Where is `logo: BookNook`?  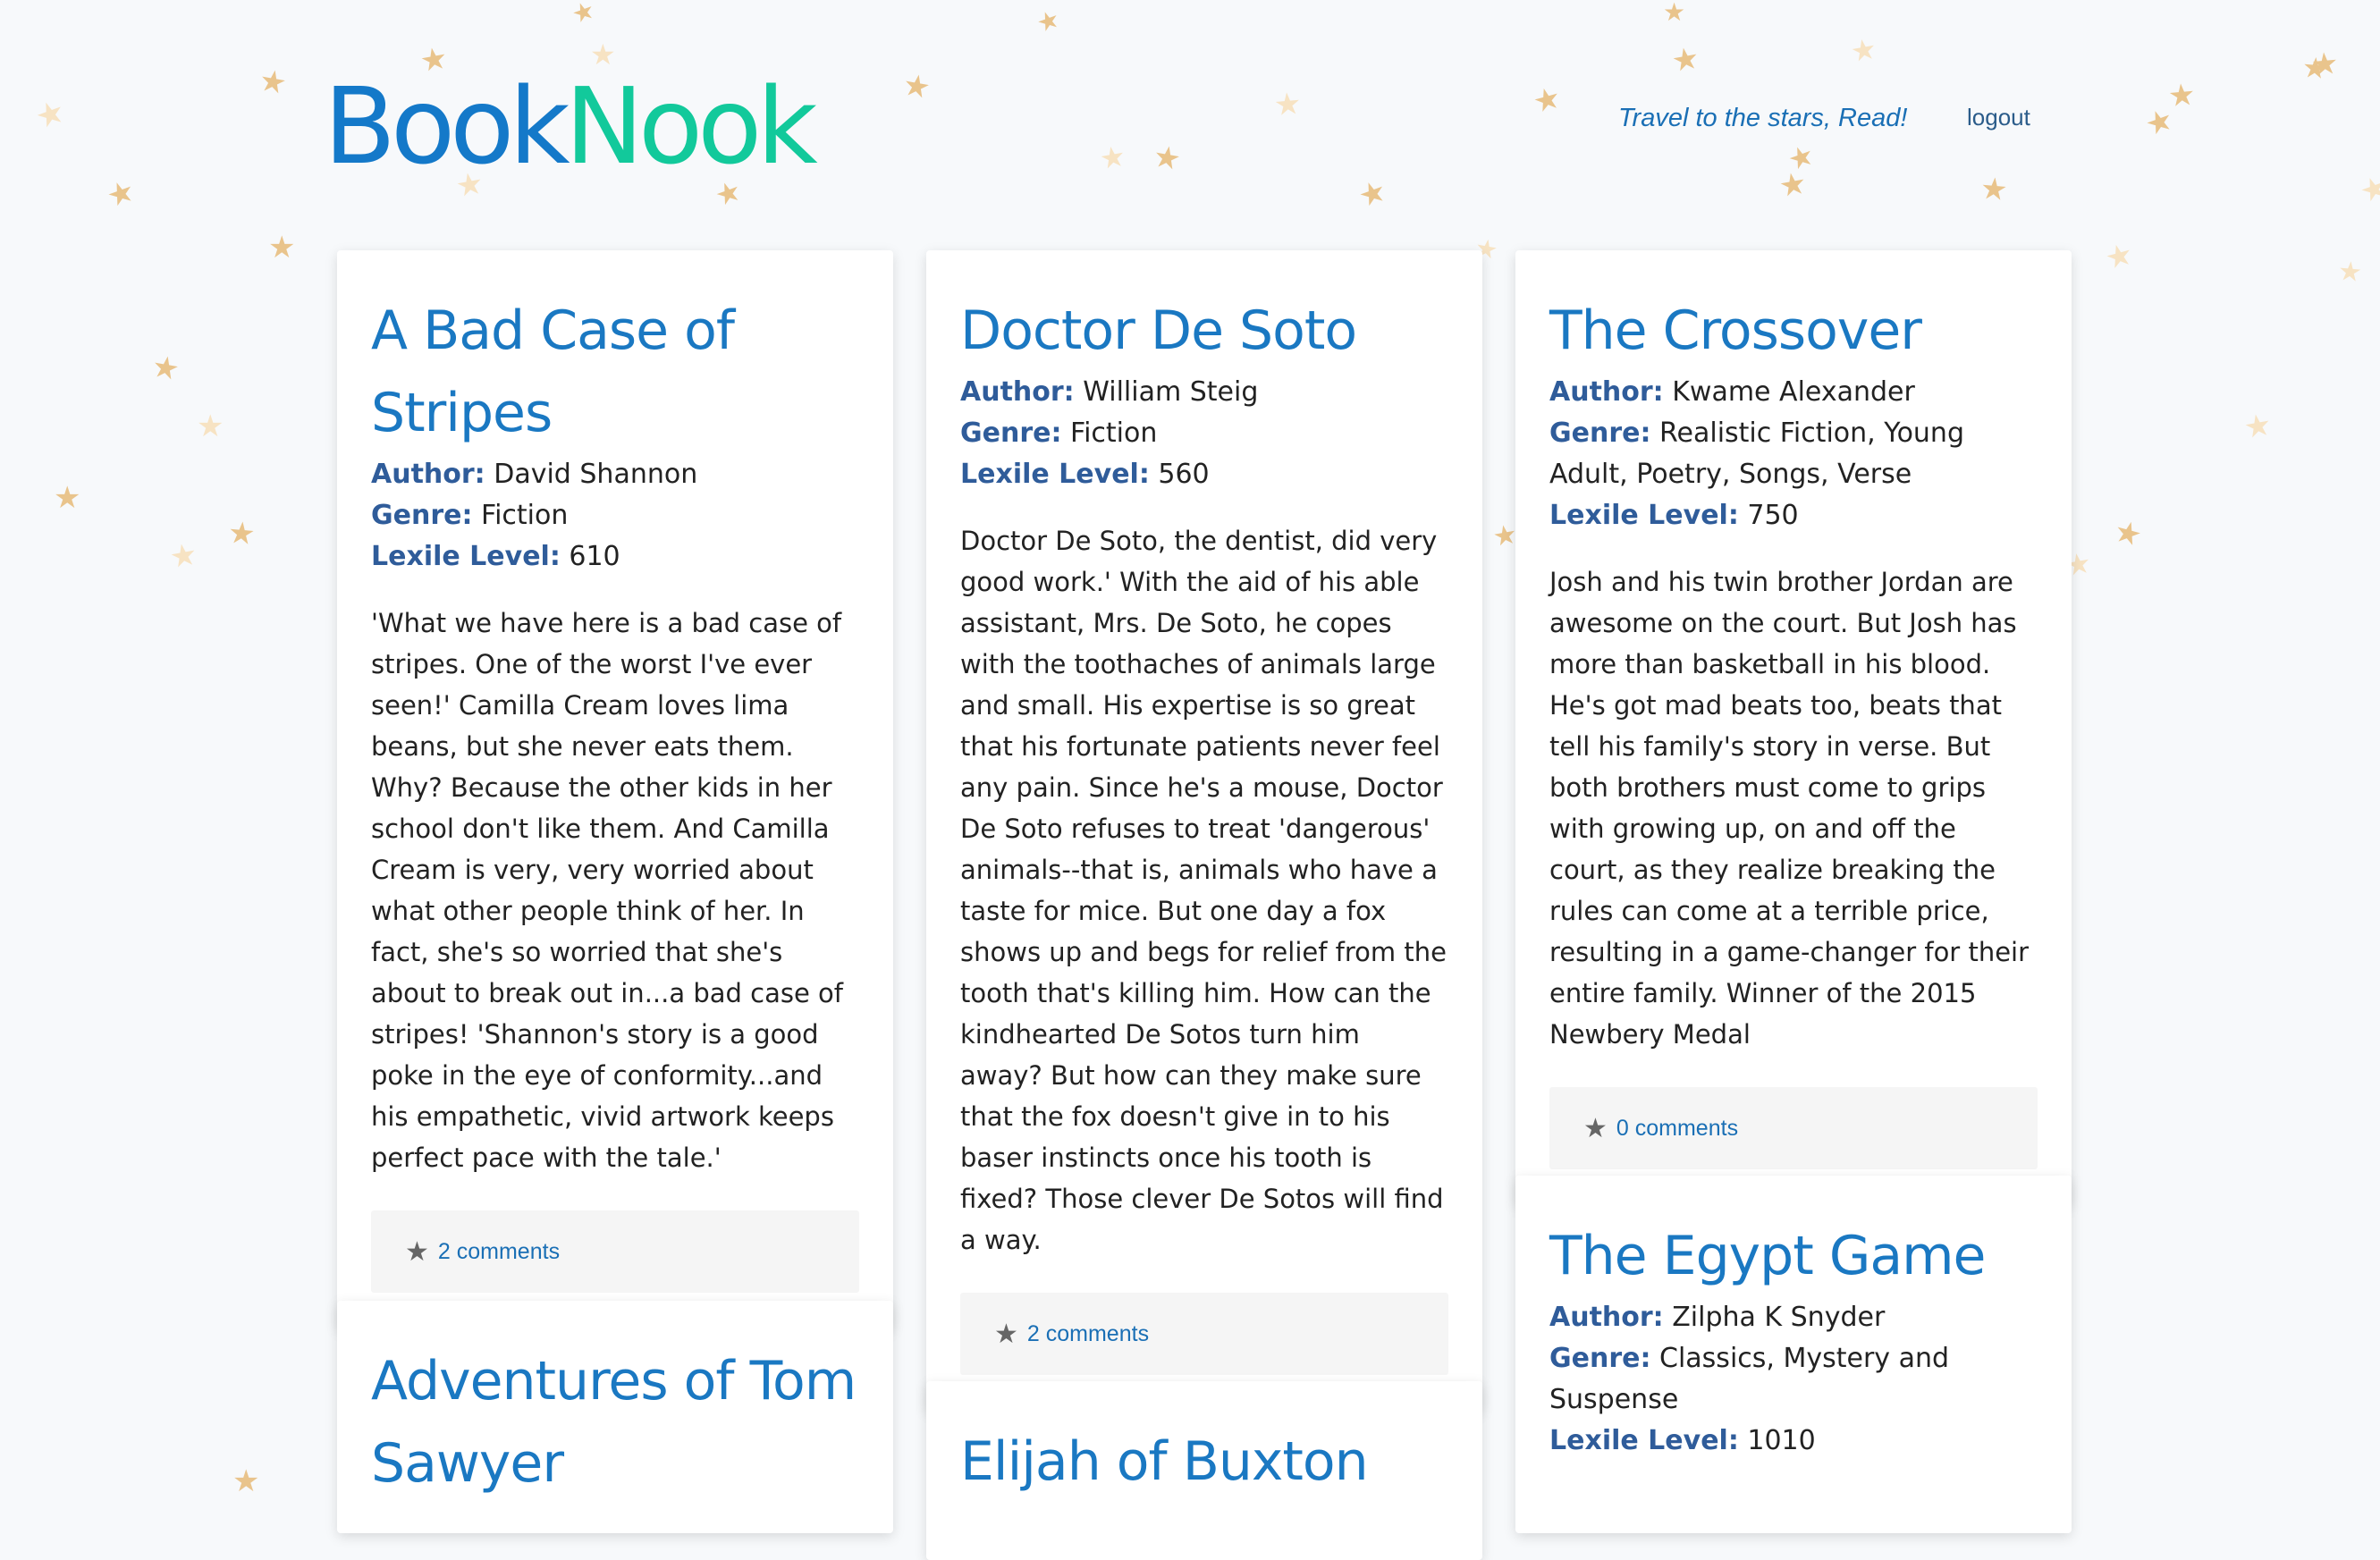
logo: BookNook is located at coordinates (571, 126).